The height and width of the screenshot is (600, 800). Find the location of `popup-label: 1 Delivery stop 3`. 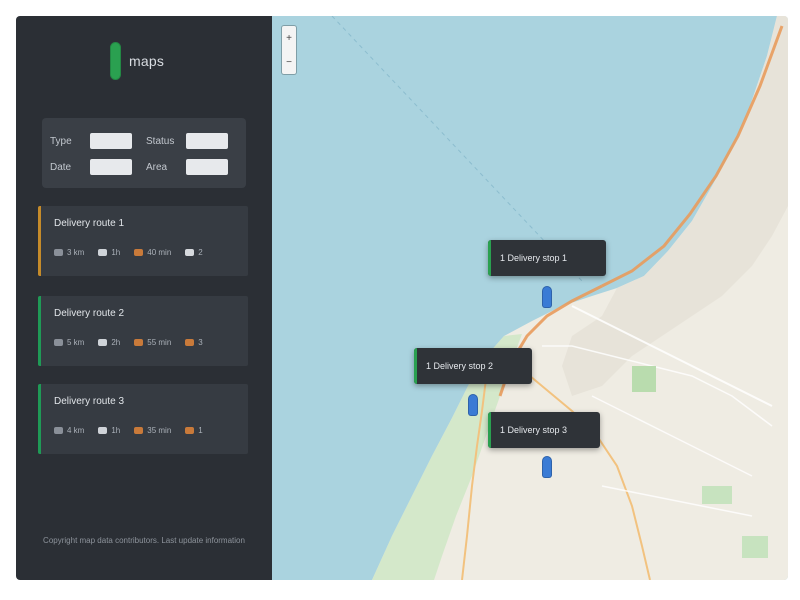

popup-label: 1 Delivery stop 3 is located at coordinates (534, 430).